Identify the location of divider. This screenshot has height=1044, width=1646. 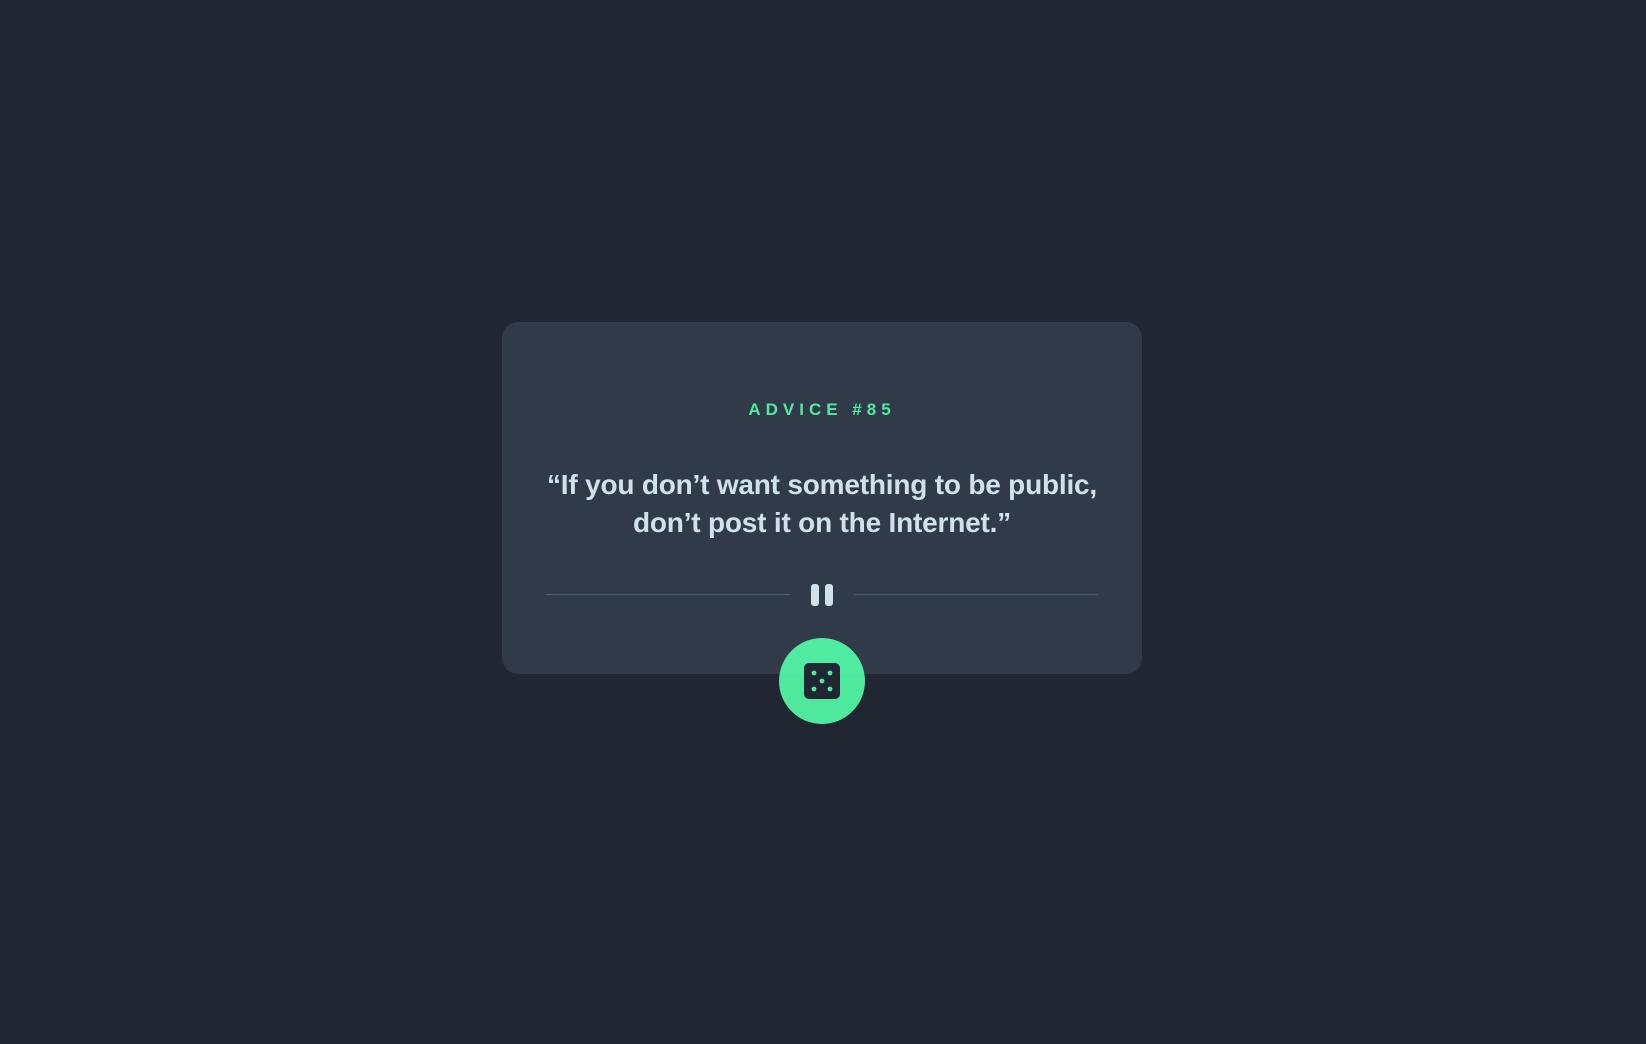
(822, 595).